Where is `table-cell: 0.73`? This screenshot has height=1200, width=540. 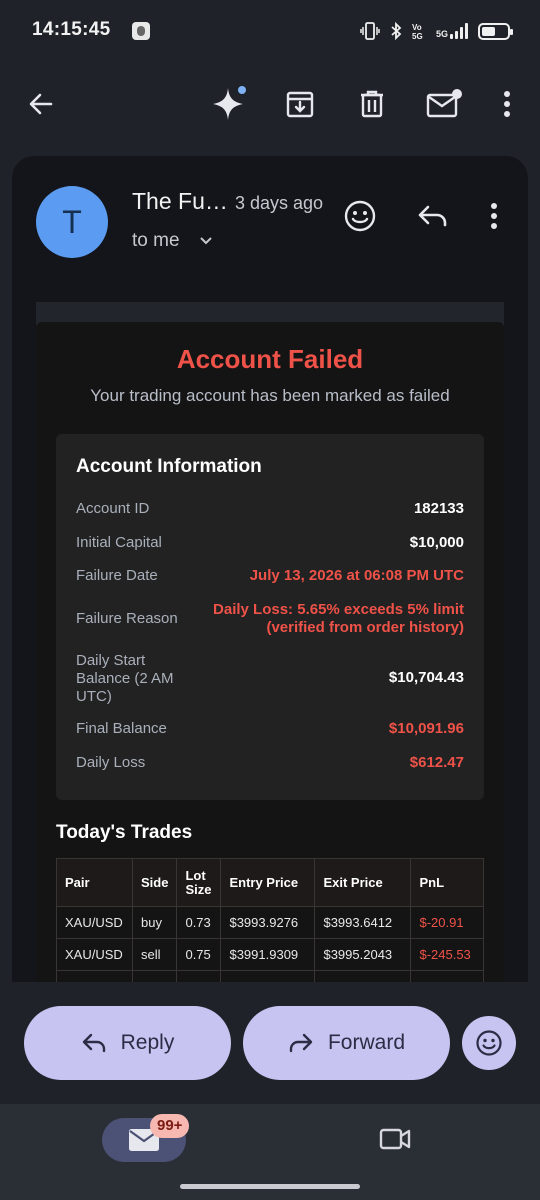 table-cell: 0.73 is located at coordinates (199, 922).